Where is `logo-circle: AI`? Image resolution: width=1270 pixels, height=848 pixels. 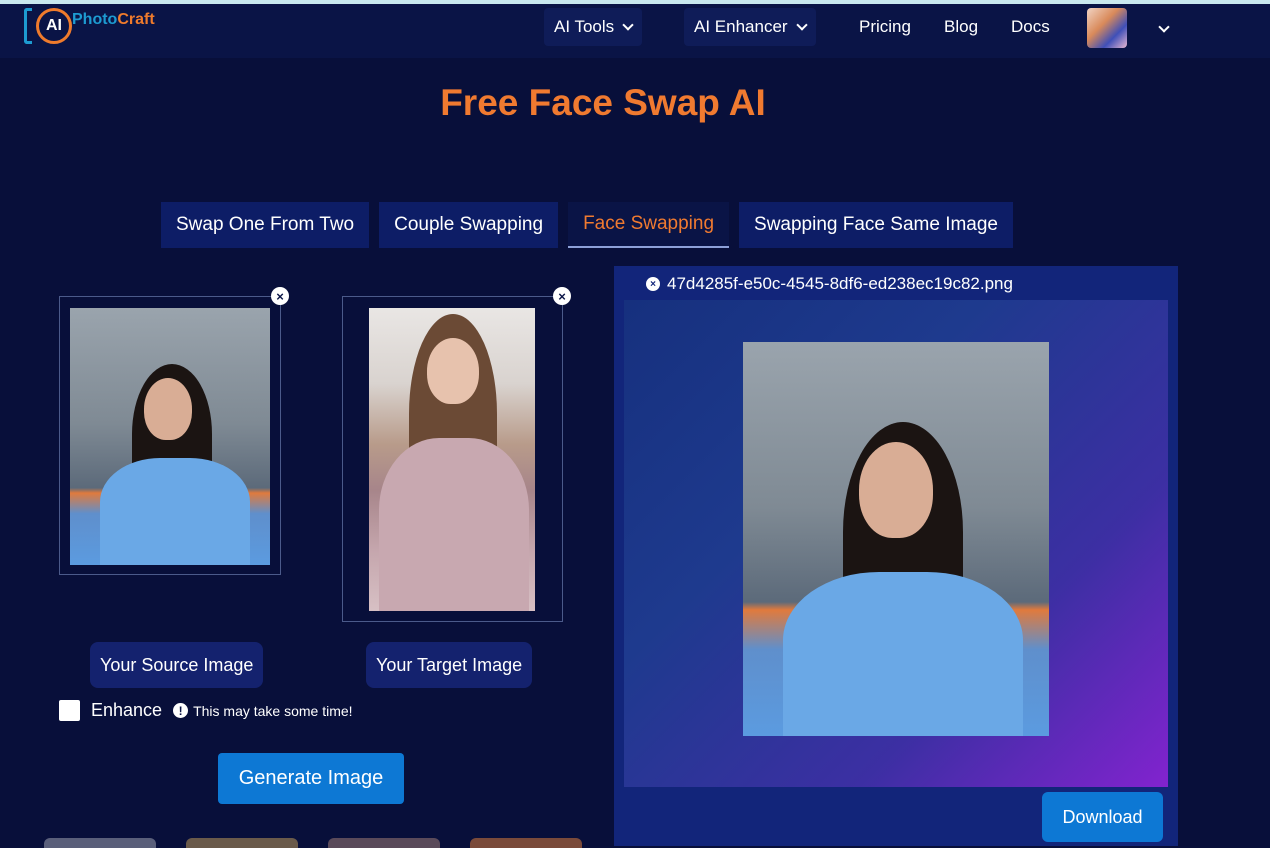
logo-circle: AI is located at coordinates (54, 26).